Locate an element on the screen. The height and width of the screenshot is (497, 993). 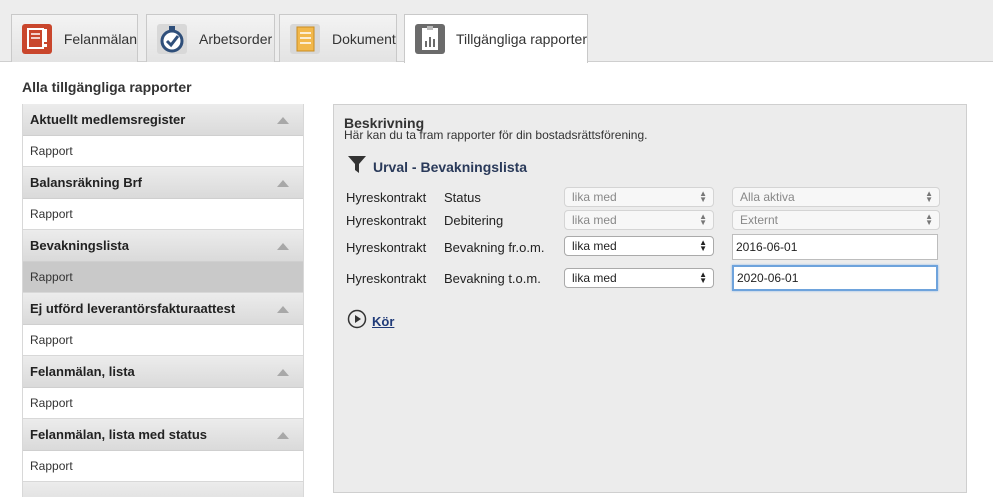
page-title: Alla tillgängliga rapporter is located at coordinates (107, 87).